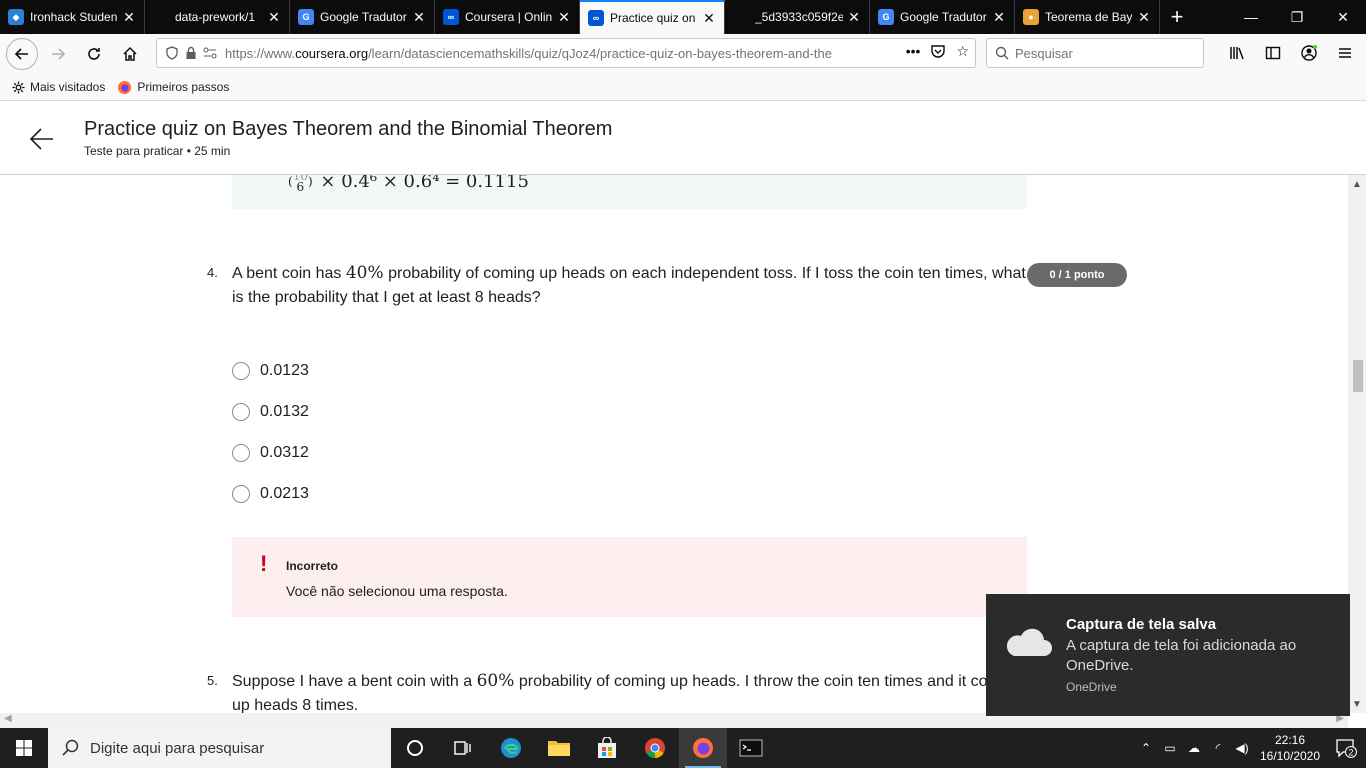  Describe the element at coordinates (1146, 748) in the screenshot. I see `chevron-up-icon: ⌃` at that location.